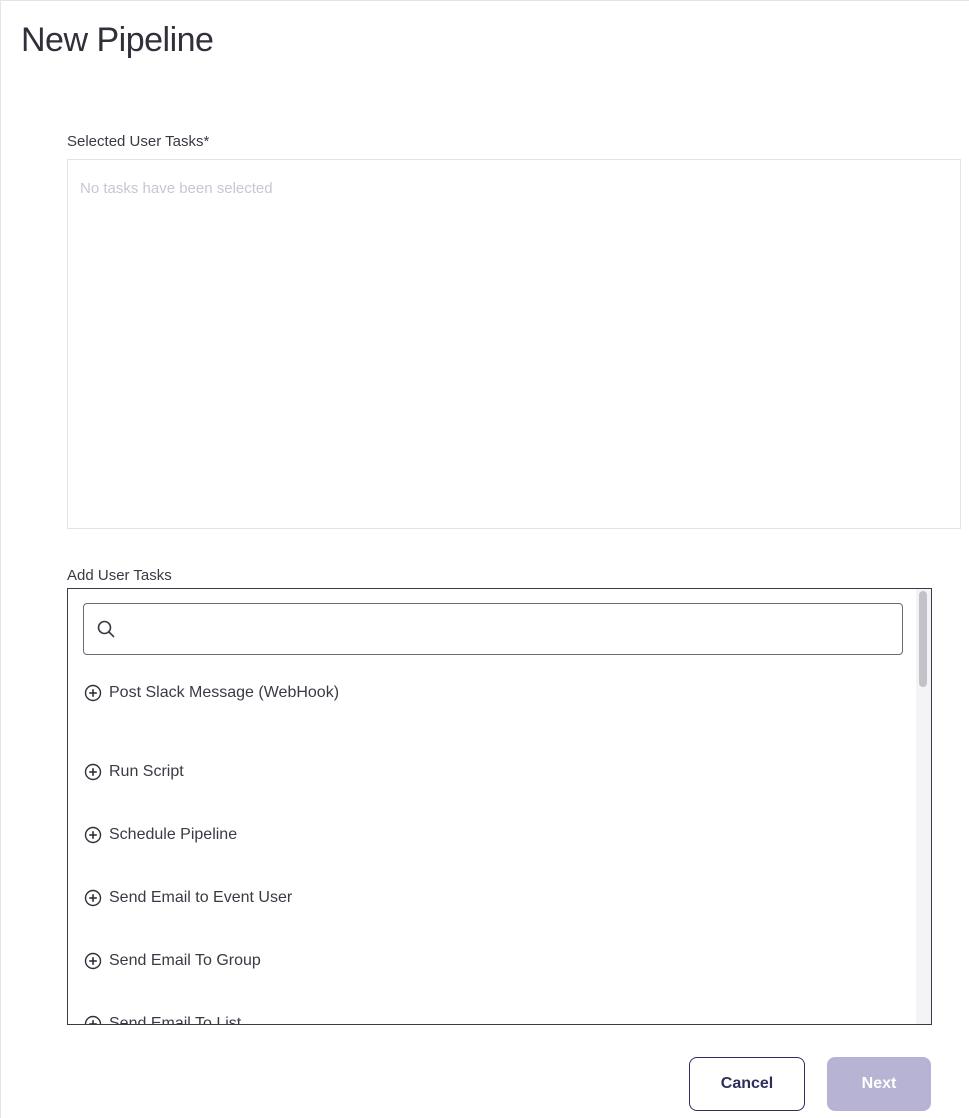 This screenshot has width=969, height=1118. I want to click on task-item-label: Schedule Pipeline, so click(173, 834).